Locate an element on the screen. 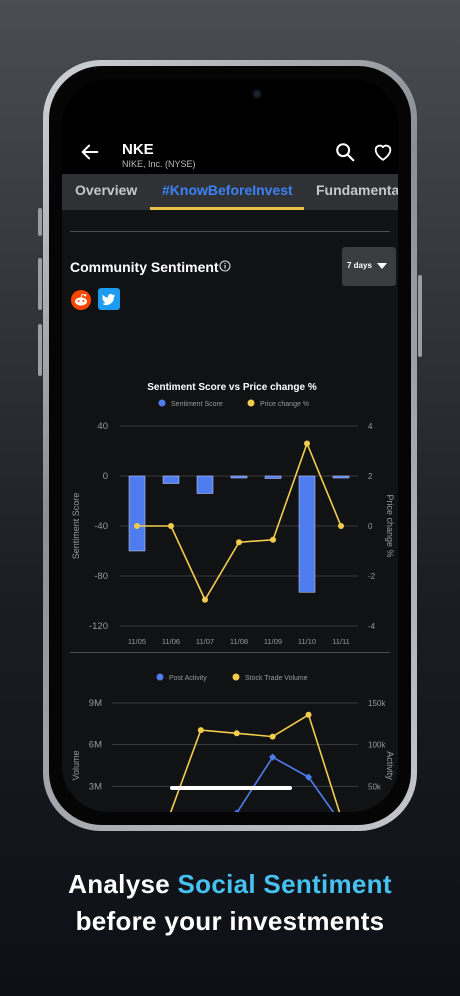 Image resolution: width=460 pixels, height=996 pixels. y-tick-label: -120 is located at coordinates (98, 626).